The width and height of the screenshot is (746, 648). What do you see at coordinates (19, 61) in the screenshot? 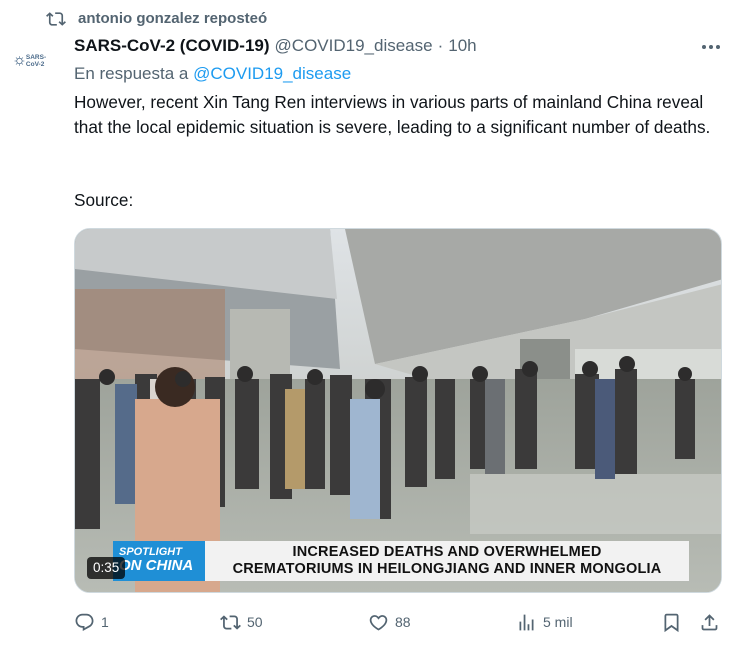
I see `virus-icon` at bounding box center [19, 61].